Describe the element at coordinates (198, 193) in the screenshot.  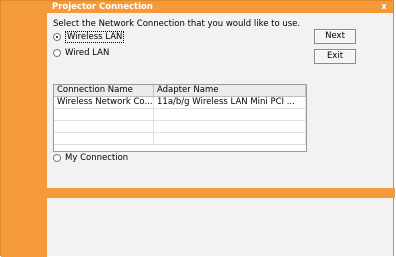
I see `section-divider` at that location.